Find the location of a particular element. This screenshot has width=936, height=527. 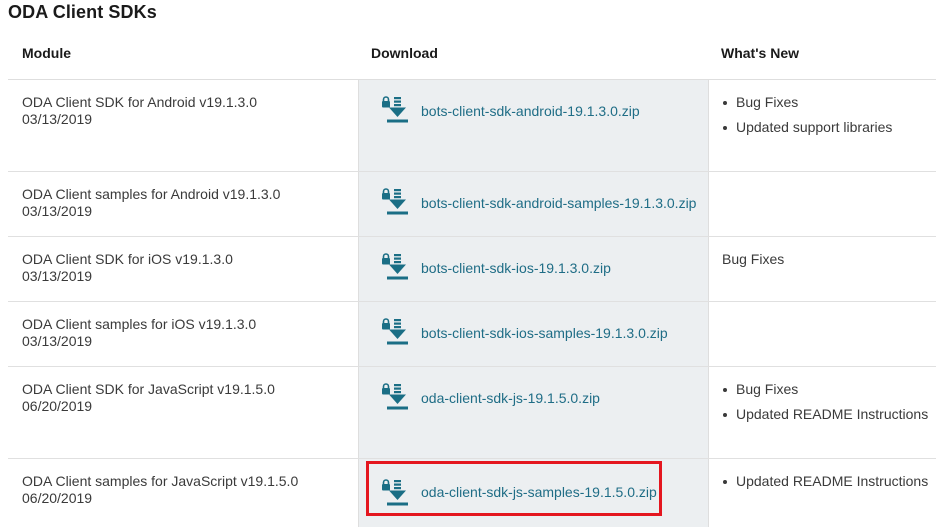

module-name: ODA Client SDK for iOS v19.1.3.0 is located at coordinates (127, 259).